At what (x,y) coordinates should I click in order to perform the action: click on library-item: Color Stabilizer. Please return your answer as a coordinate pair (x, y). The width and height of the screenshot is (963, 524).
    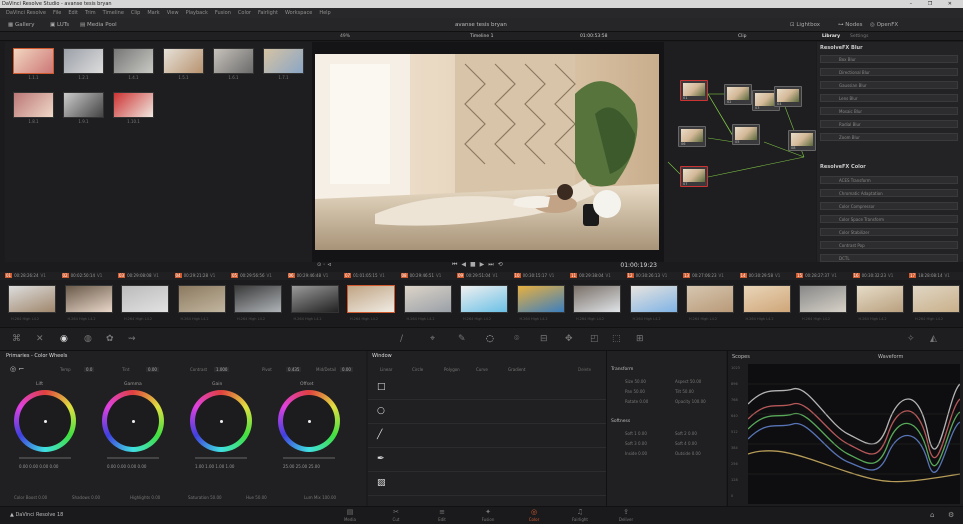
    Looking at the image, I should click on (889, 232).